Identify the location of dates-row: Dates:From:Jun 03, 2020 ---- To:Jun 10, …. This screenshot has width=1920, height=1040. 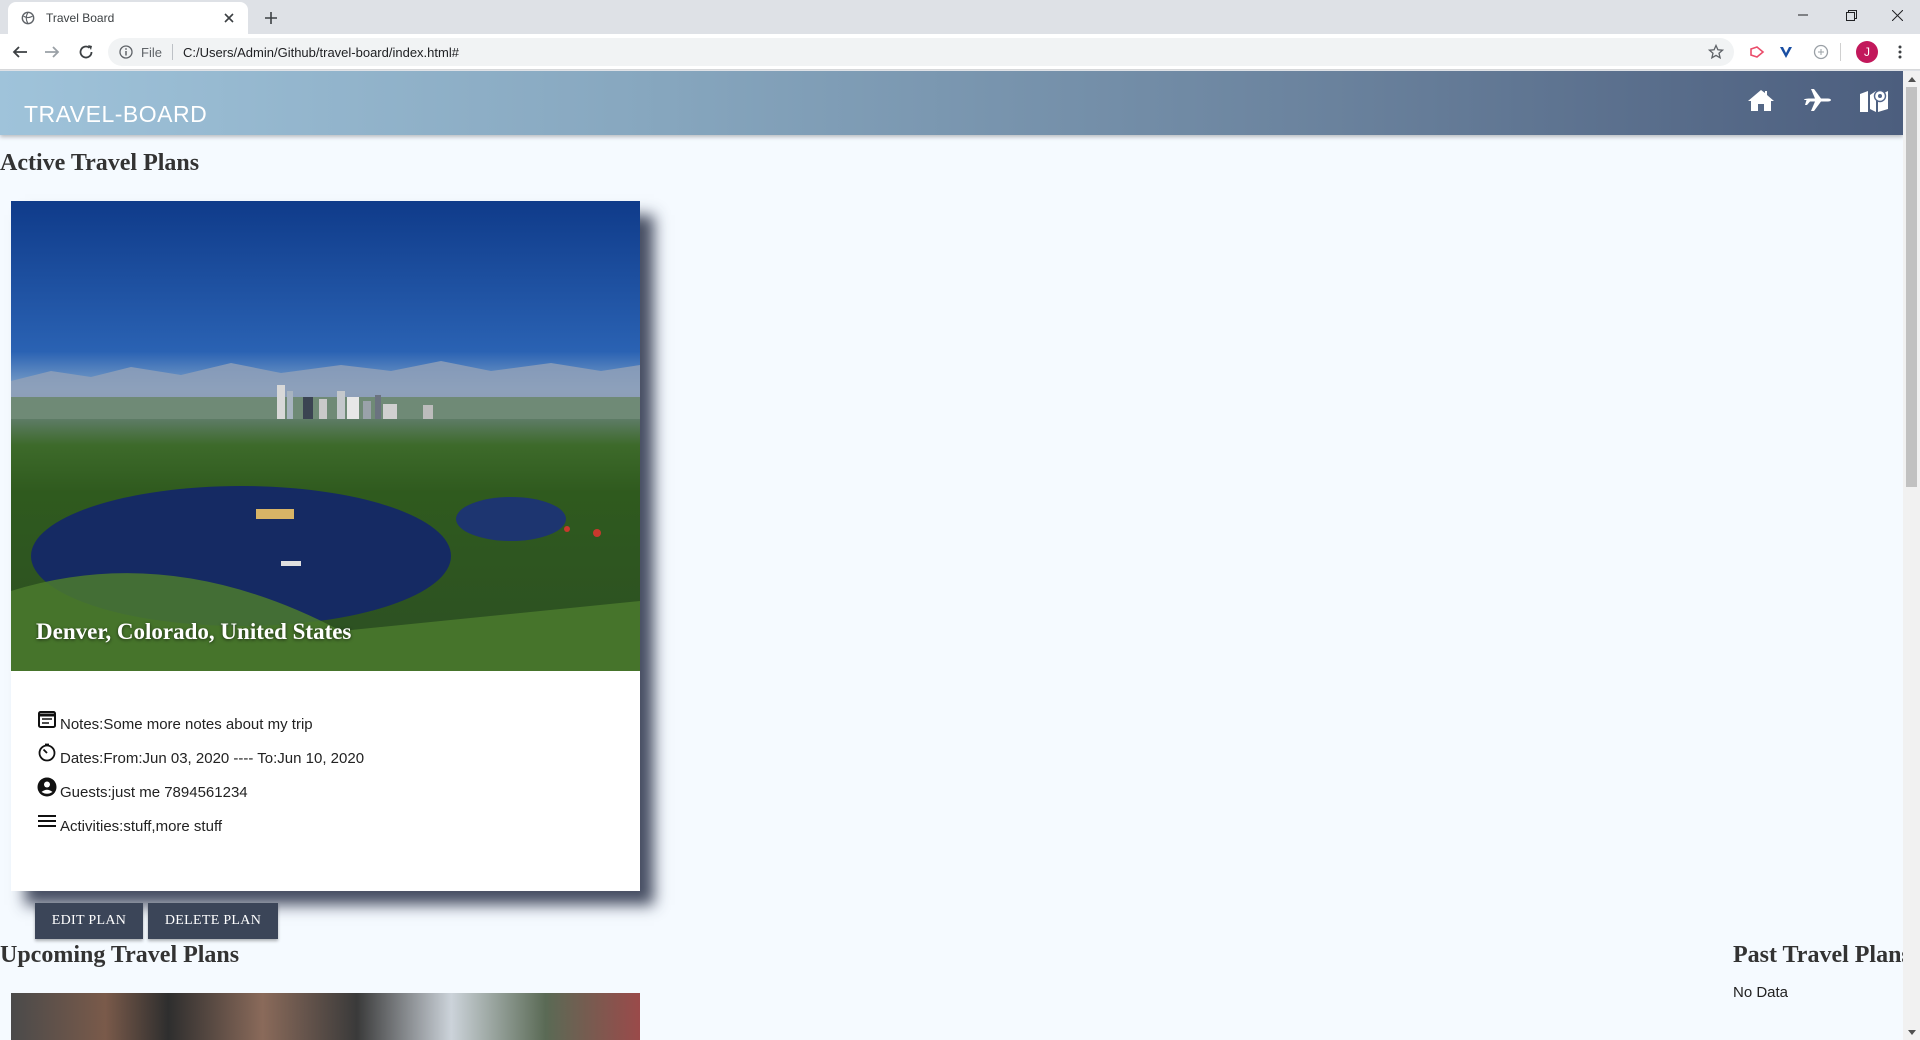
(200, 754).